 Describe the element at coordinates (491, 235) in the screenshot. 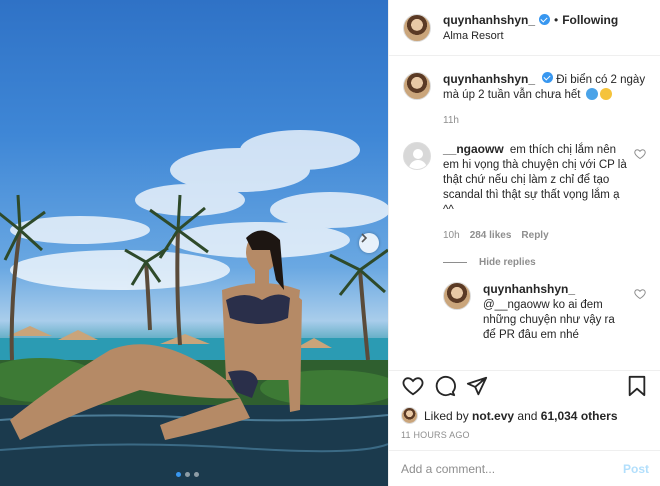

I see `comment-likes: 284 likes` at that location.